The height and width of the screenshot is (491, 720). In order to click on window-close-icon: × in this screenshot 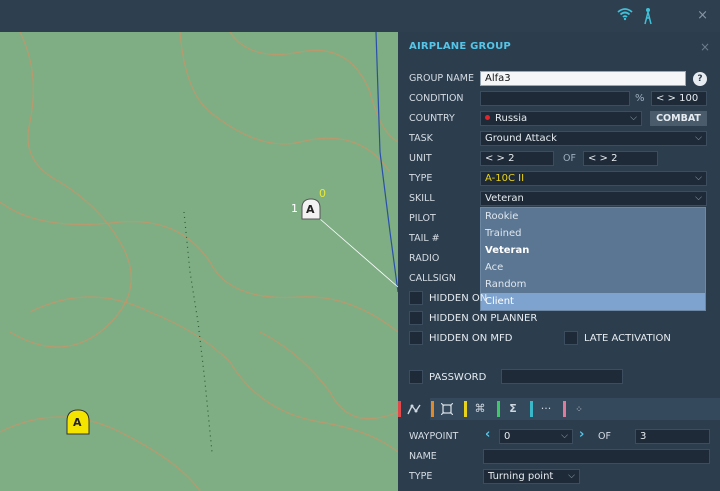, I will do `click(702, 15)`.